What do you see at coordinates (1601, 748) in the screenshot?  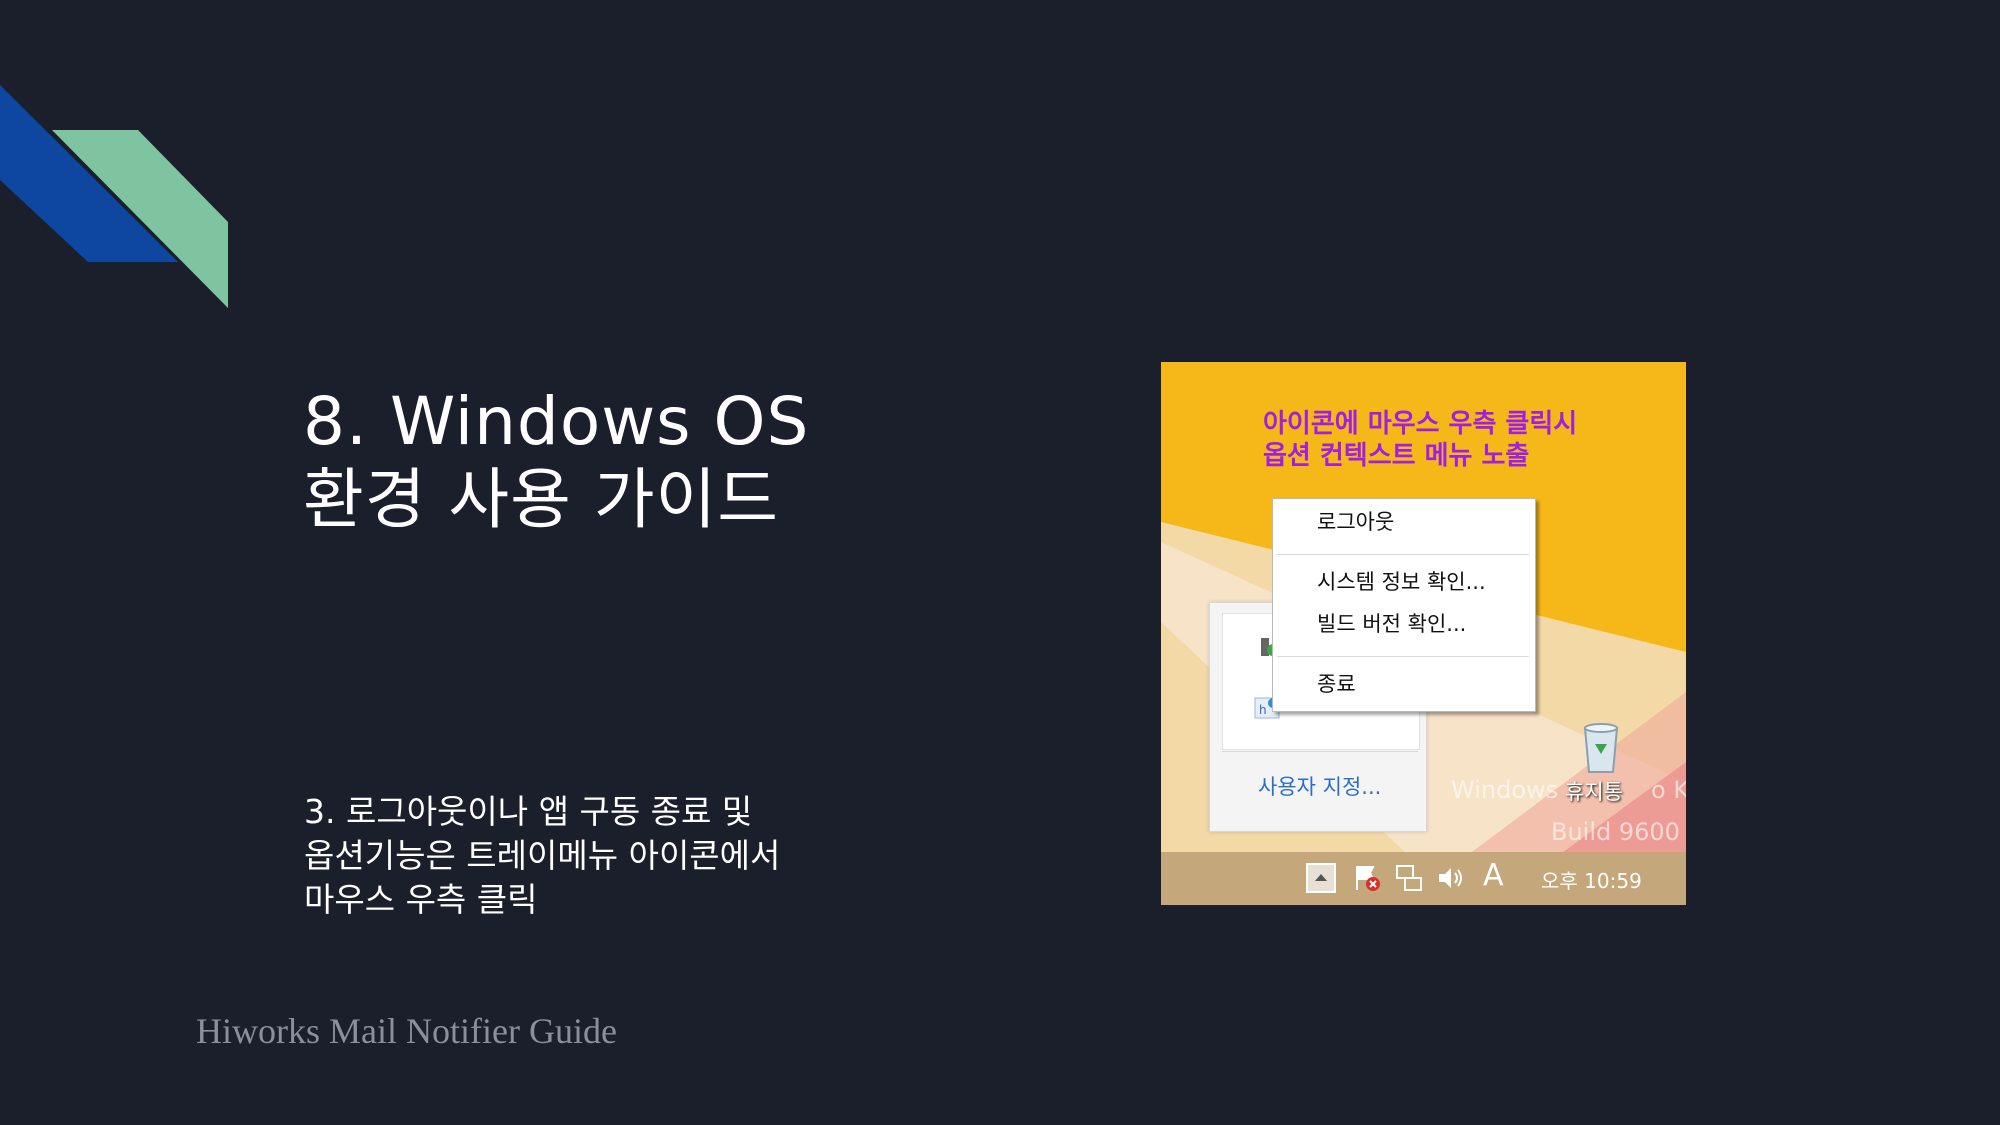 I see `recycle-bin-icon` at bounding box center [1601, 748].